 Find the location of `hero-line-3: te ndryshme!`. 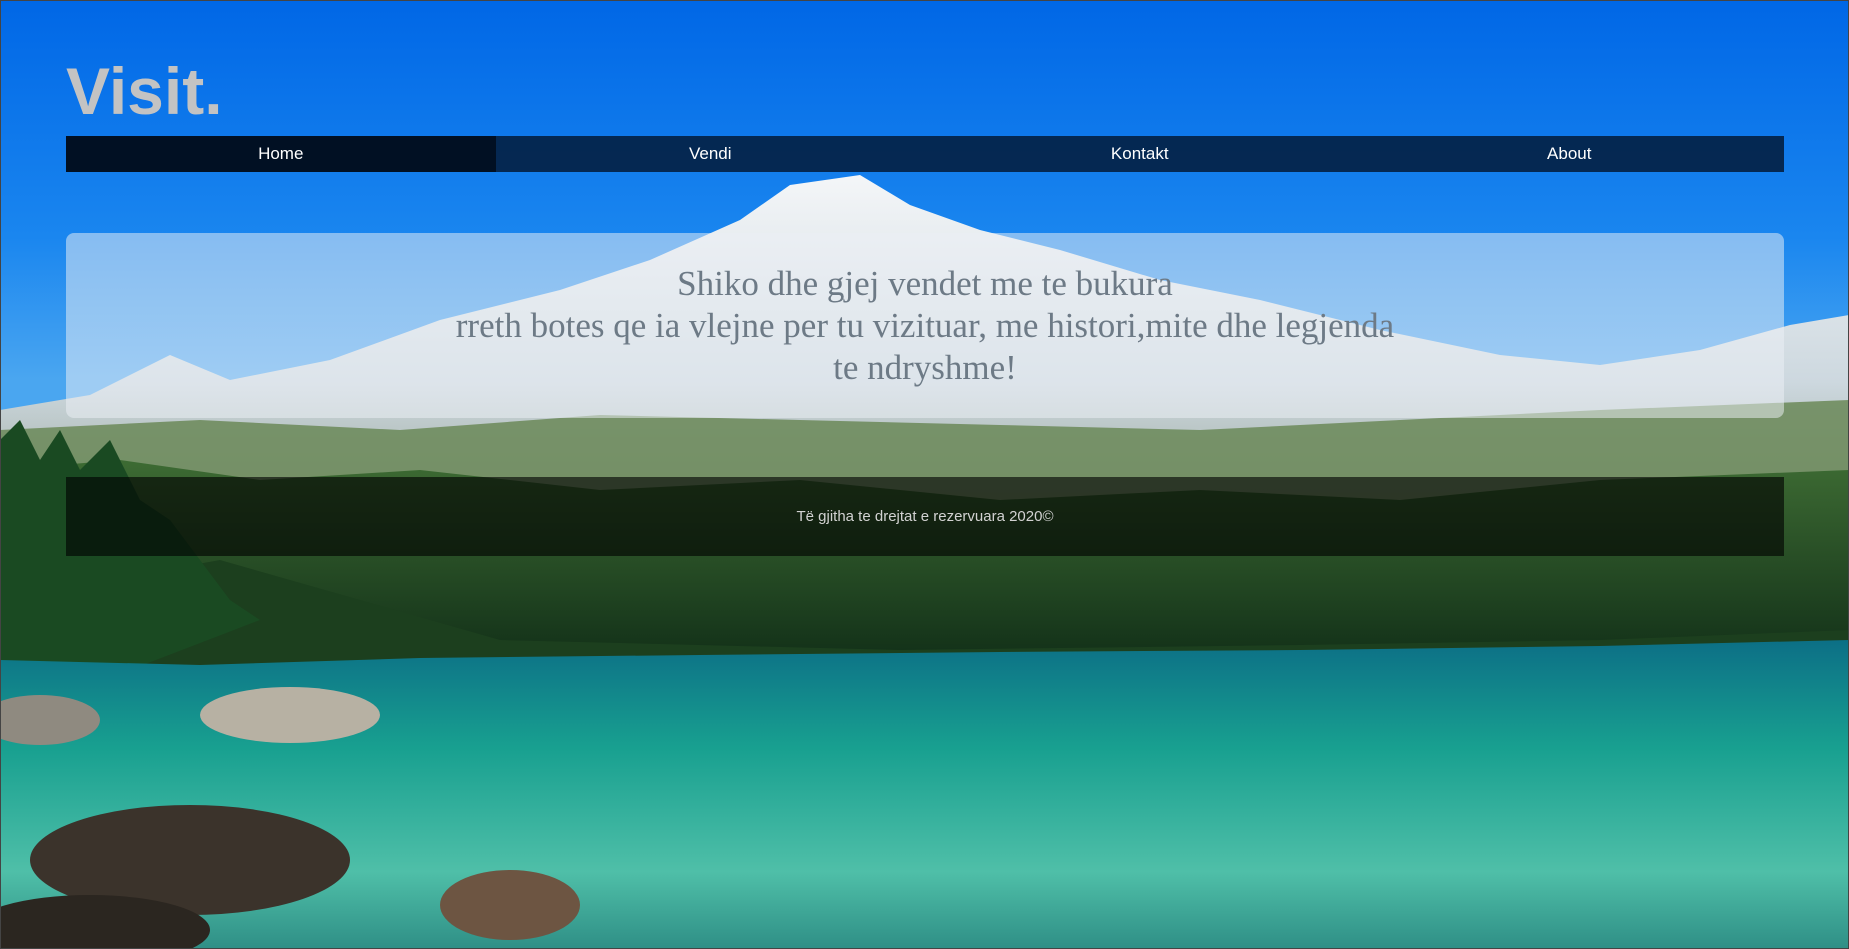

hero-line-3: te ndryshme! is located at coordinates (925, 367).